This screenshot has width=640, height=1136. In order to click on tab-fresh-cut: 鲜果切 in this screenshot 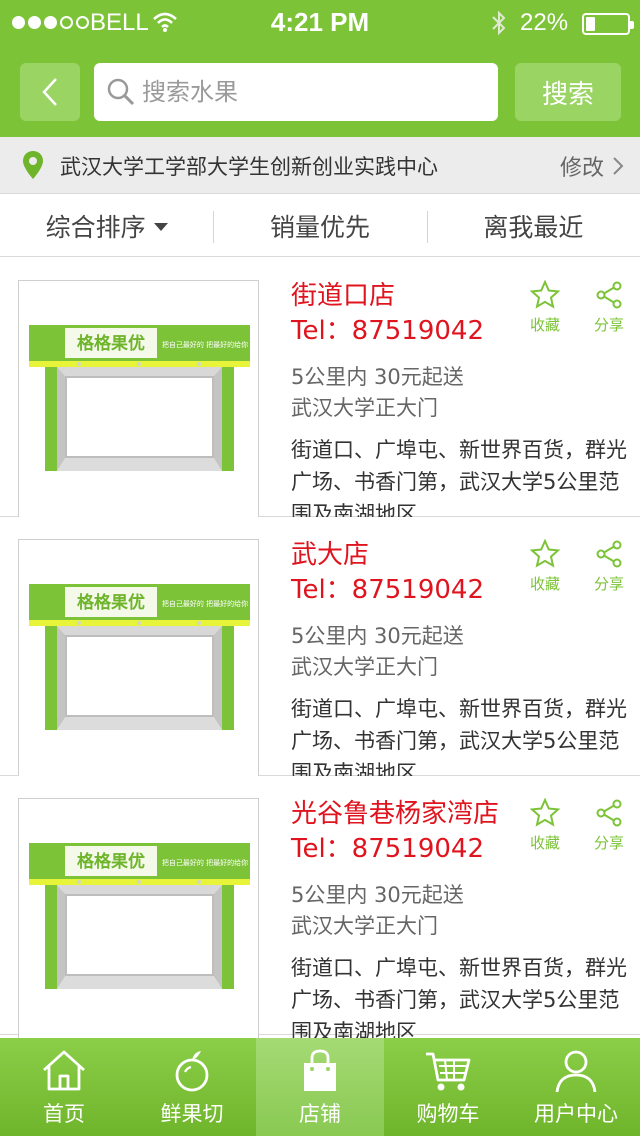, I will do `click(192, 1087)`.